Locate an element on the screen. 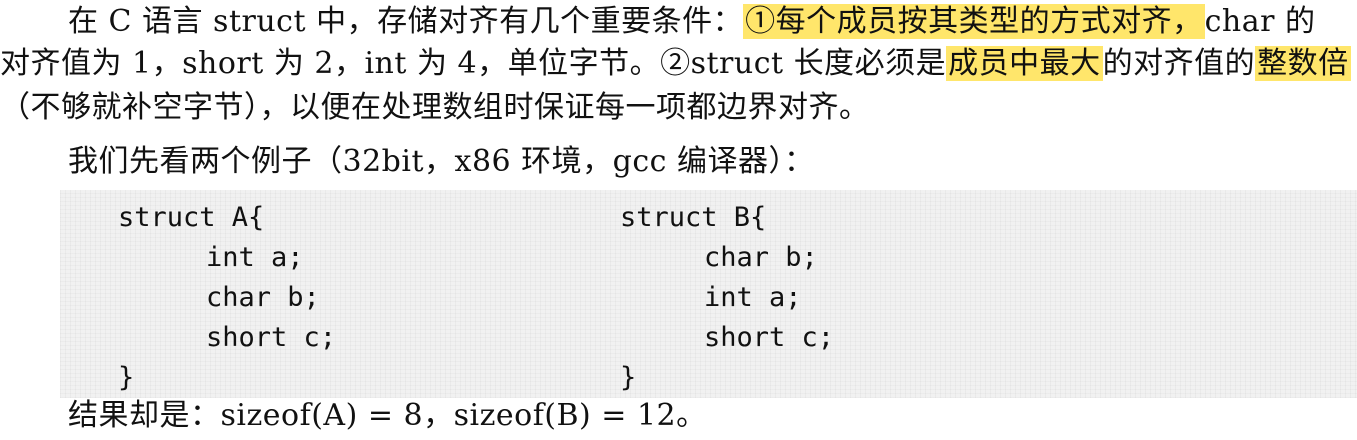  struct-b-line: char b; is located at coordinates (761, 257).